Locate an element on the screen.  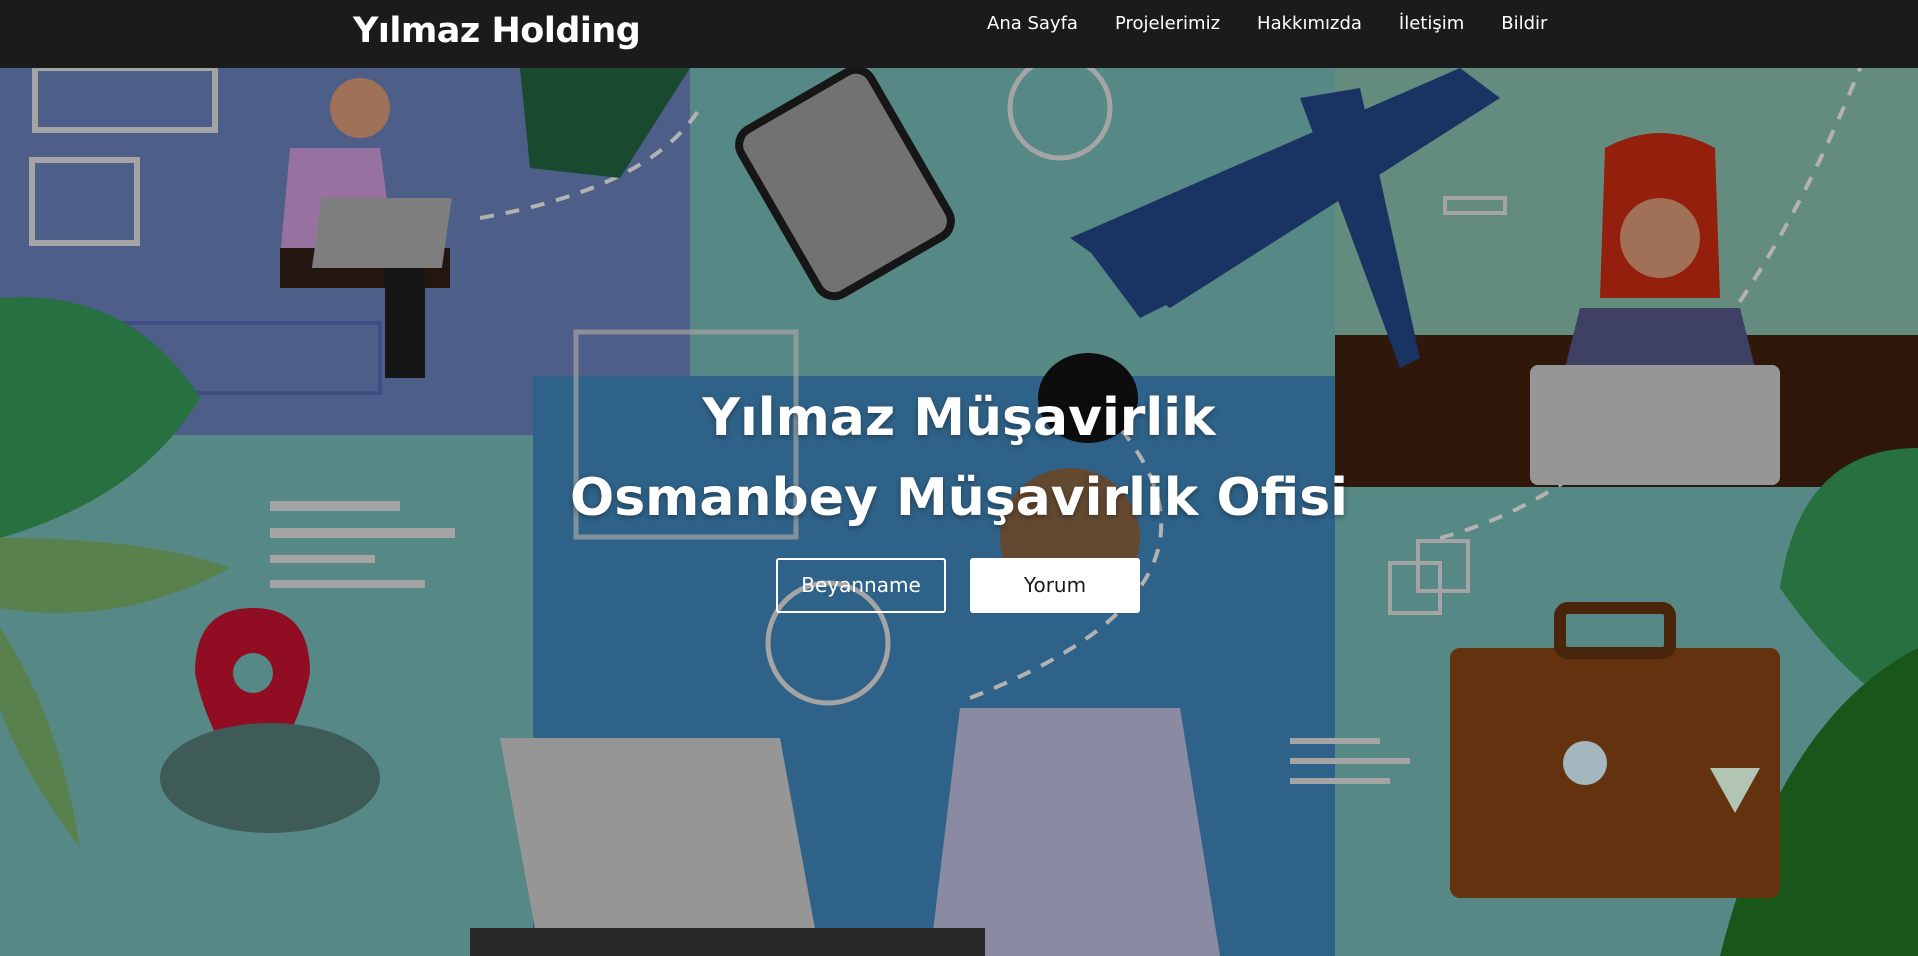
nav-link-report: Bildir is located at coordinates (1524, 24).